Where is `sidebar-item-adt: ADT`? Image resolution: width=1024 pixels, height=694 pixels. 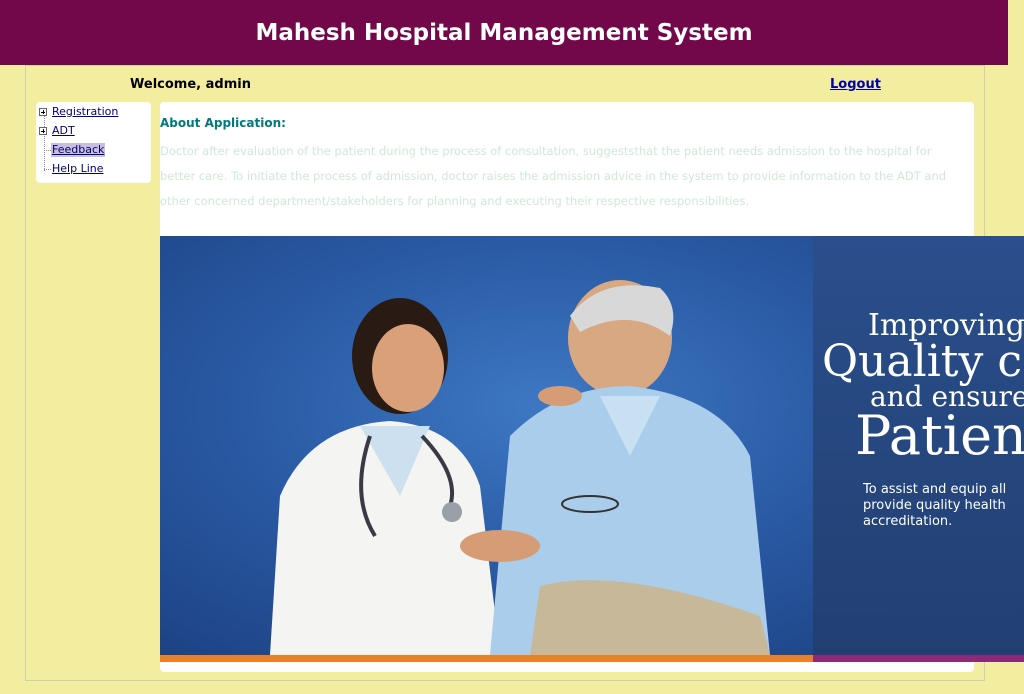
sidebar-item-adt: ADT is located at coordinates (63, 131).